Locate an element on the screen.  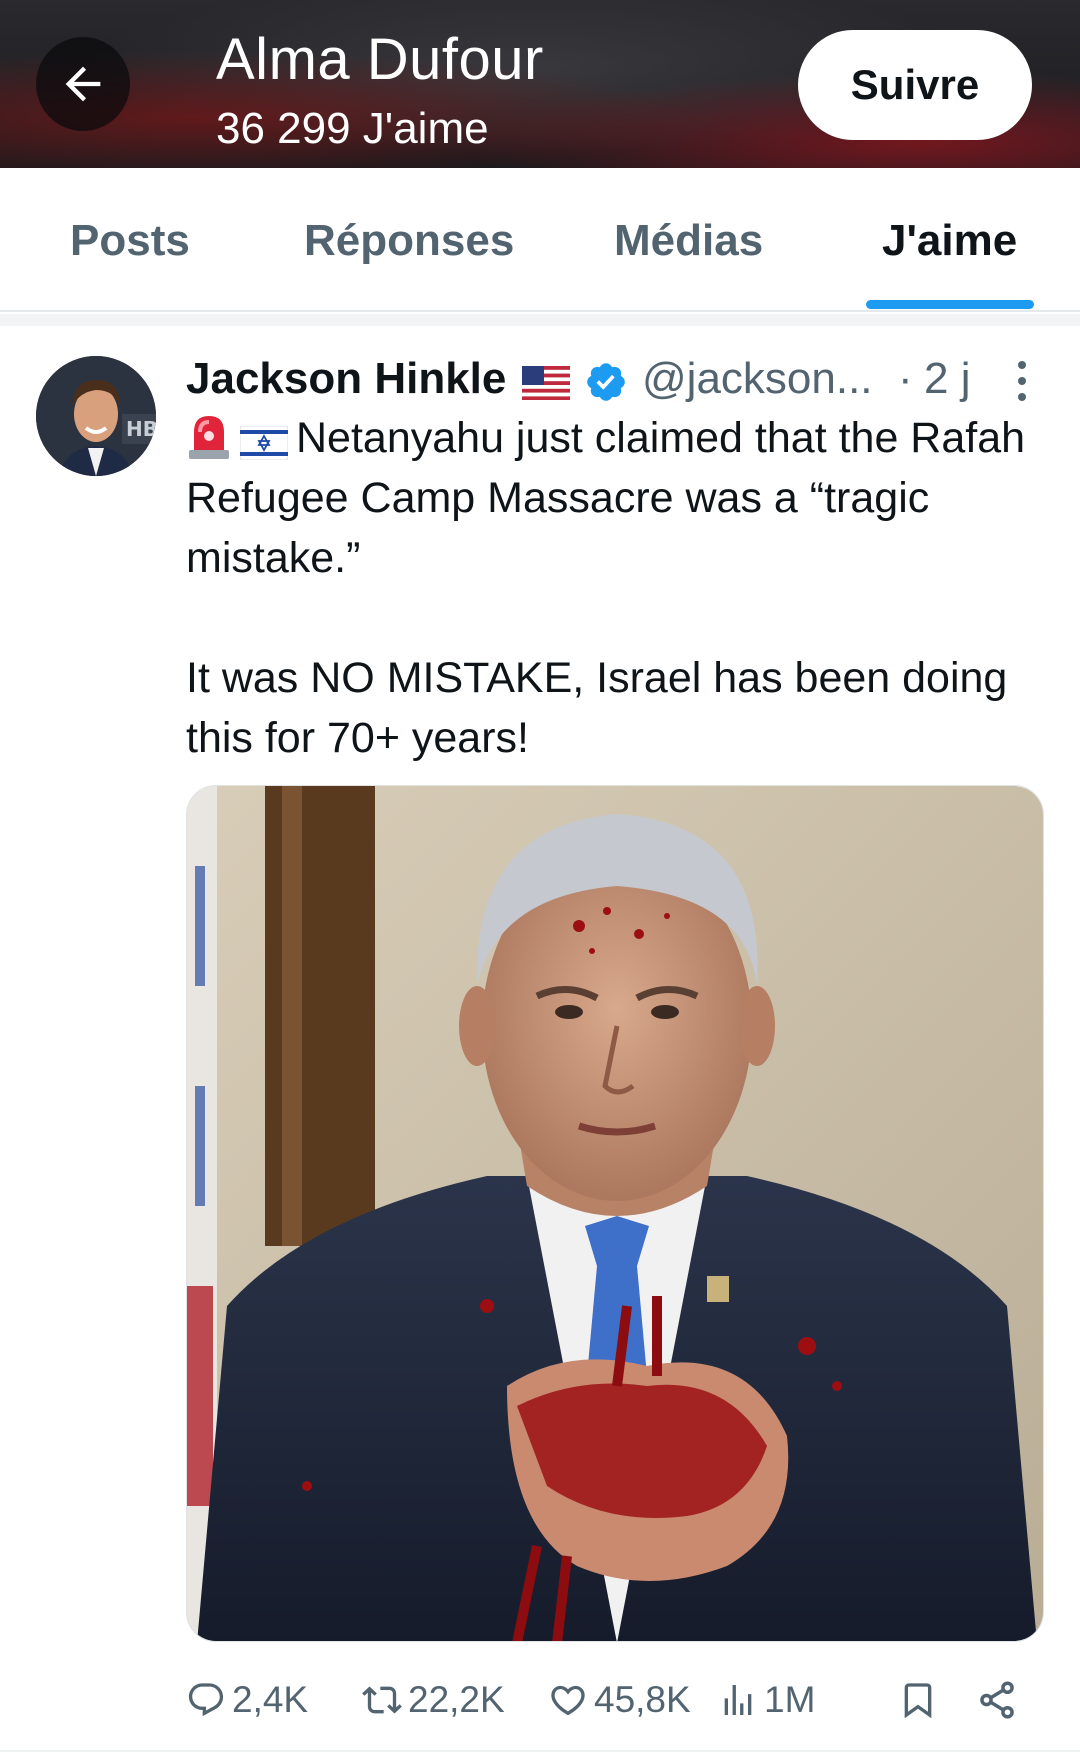
post-header: Jackson Hinkle @jackson... · 2 j is located at coordinates (616, 380).